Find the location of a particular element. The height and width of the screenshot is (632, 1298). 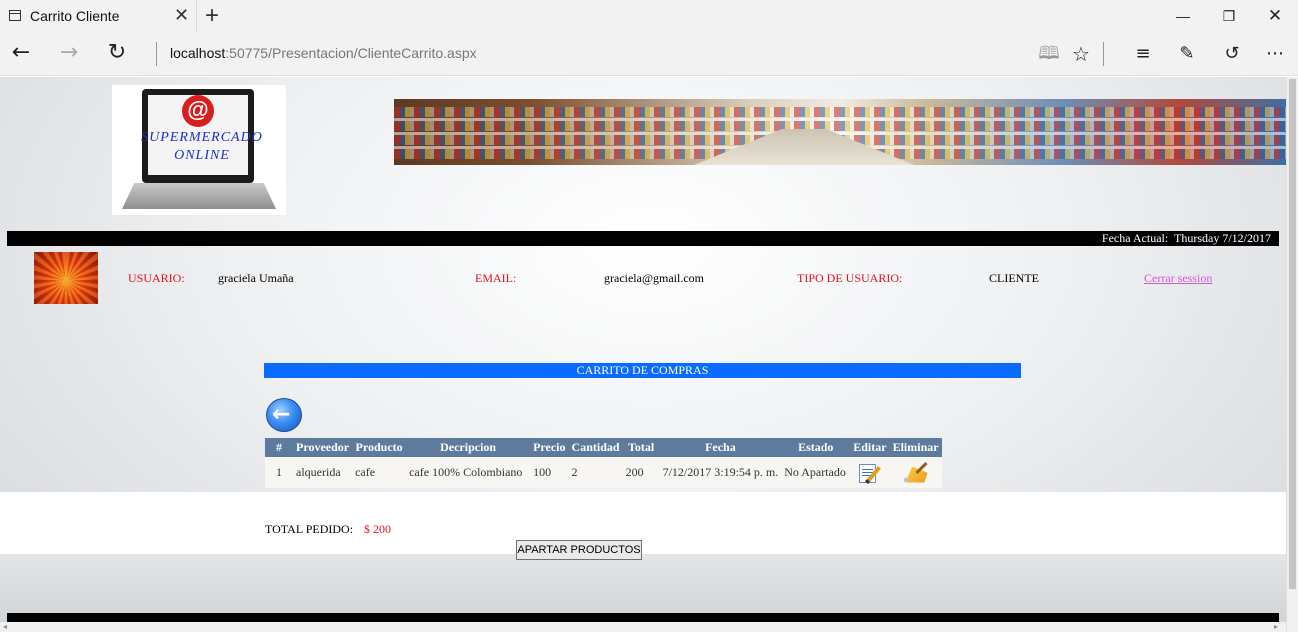

cell-cantidad: 2 is located at coordinates (595, 472).